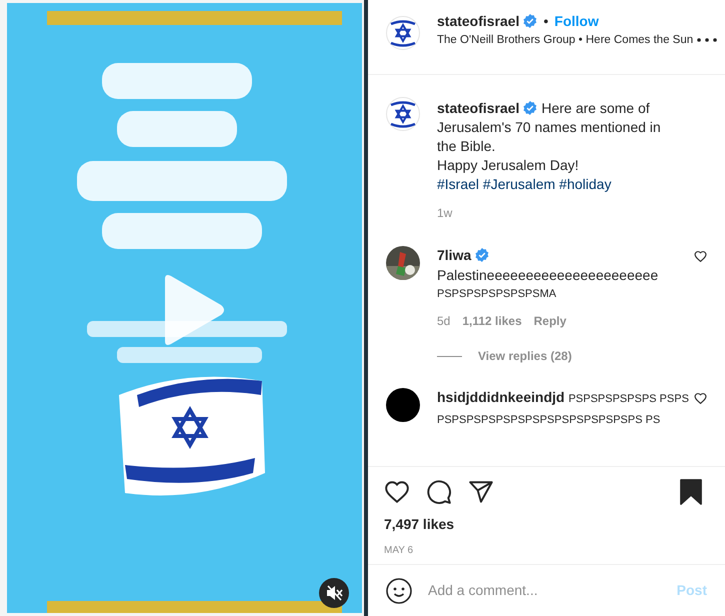 The width and height of the screenshot is (725, 616). I want to click on comment-icon, so click(439, 492).